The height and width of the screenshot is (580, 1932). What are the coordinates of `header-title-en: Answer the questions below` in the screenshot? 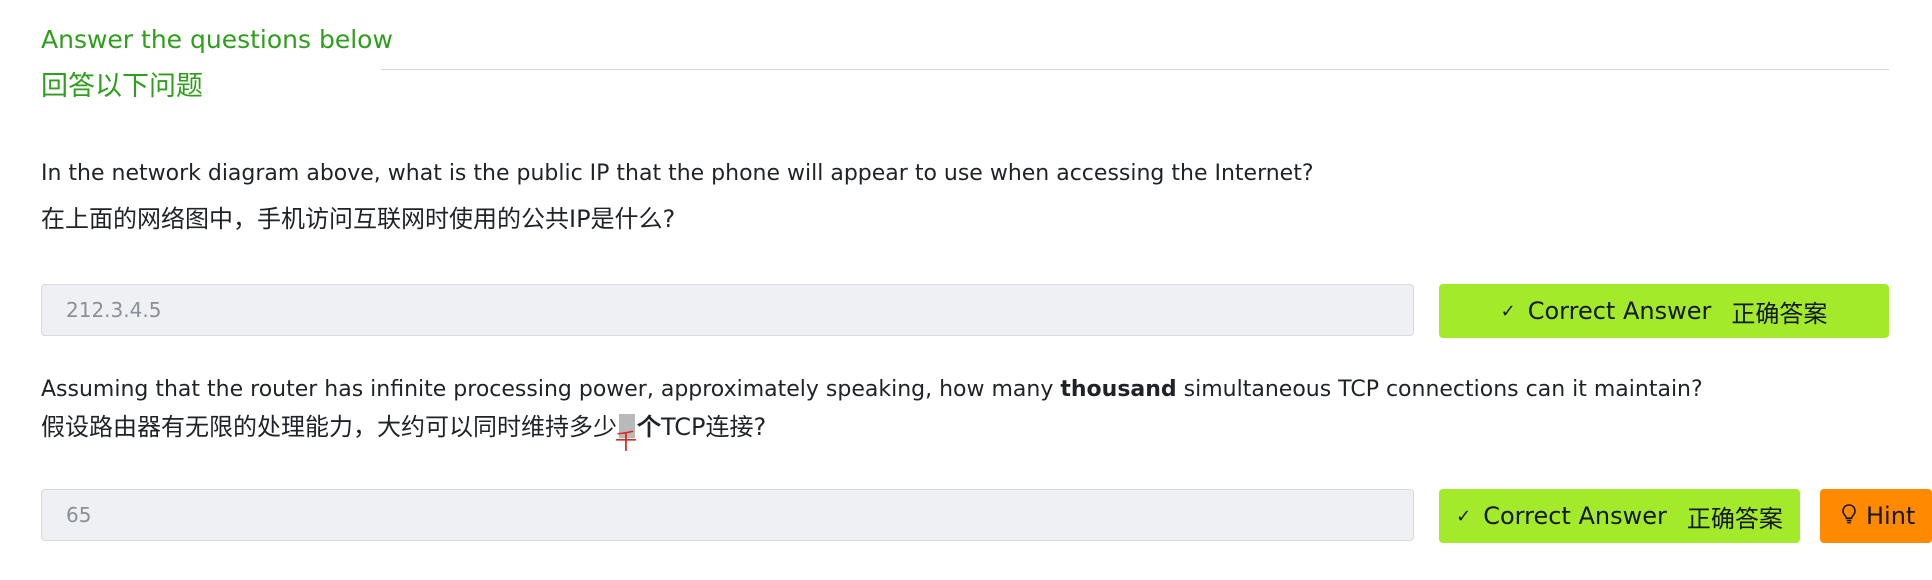 It's located at (217, 39).